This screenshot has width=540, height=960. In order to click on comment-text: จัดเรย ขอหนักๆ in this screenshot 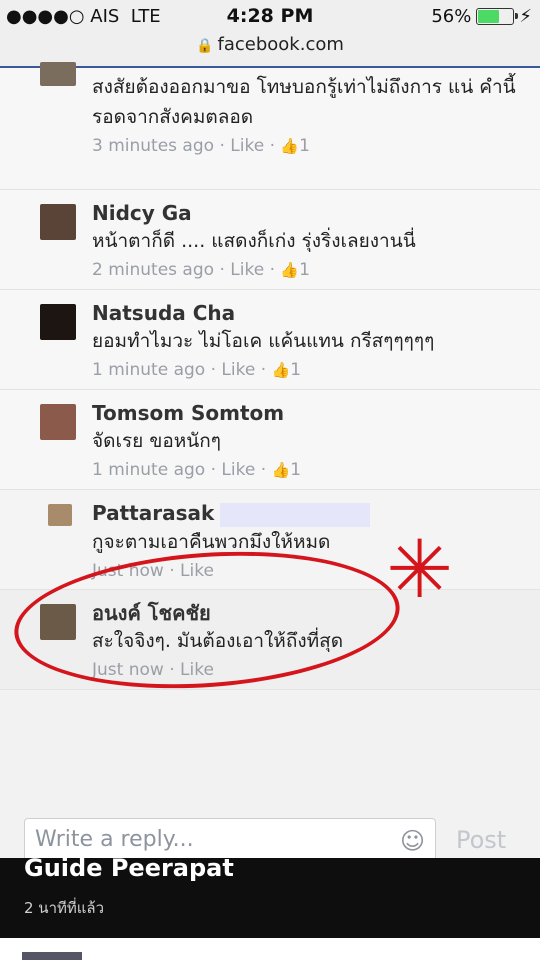, I will do `click(156, 441)`.